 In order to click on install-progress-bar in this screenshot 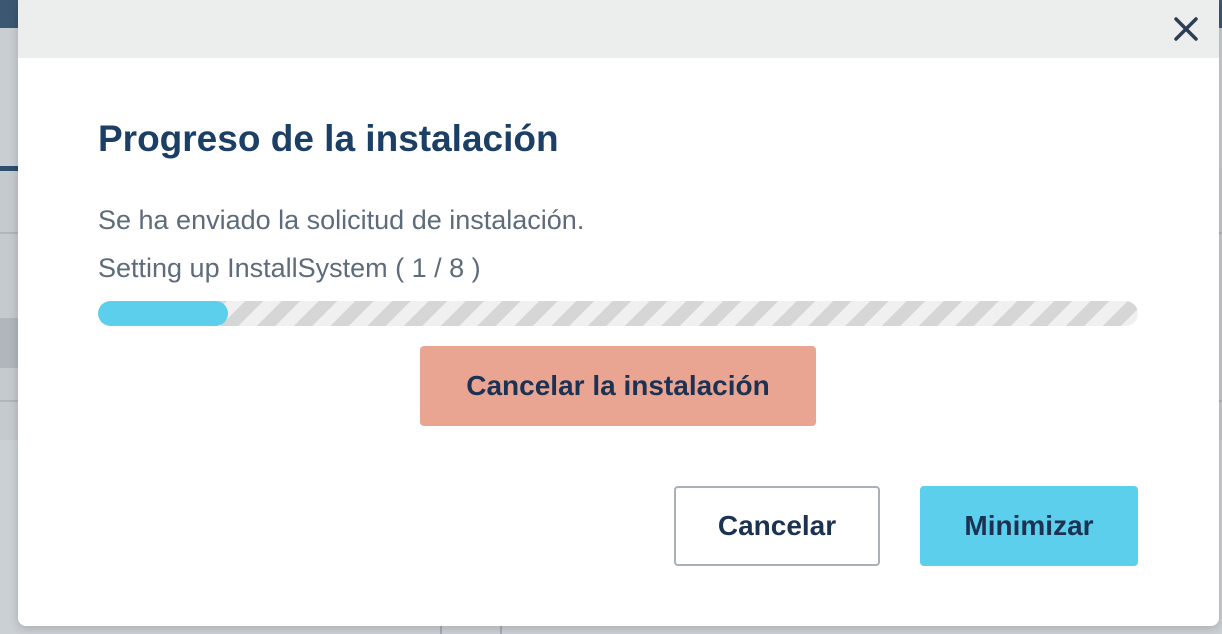, I will do `click(618, 313)`.